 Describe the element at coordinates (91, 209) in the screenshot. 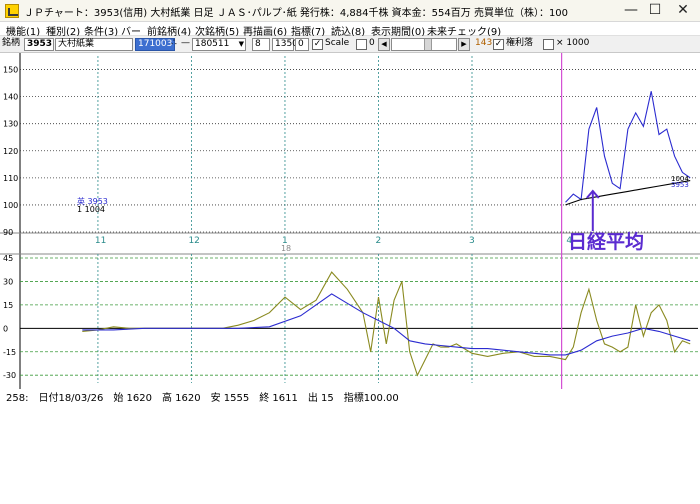

I see `legend-index: 1 1004` at that location.